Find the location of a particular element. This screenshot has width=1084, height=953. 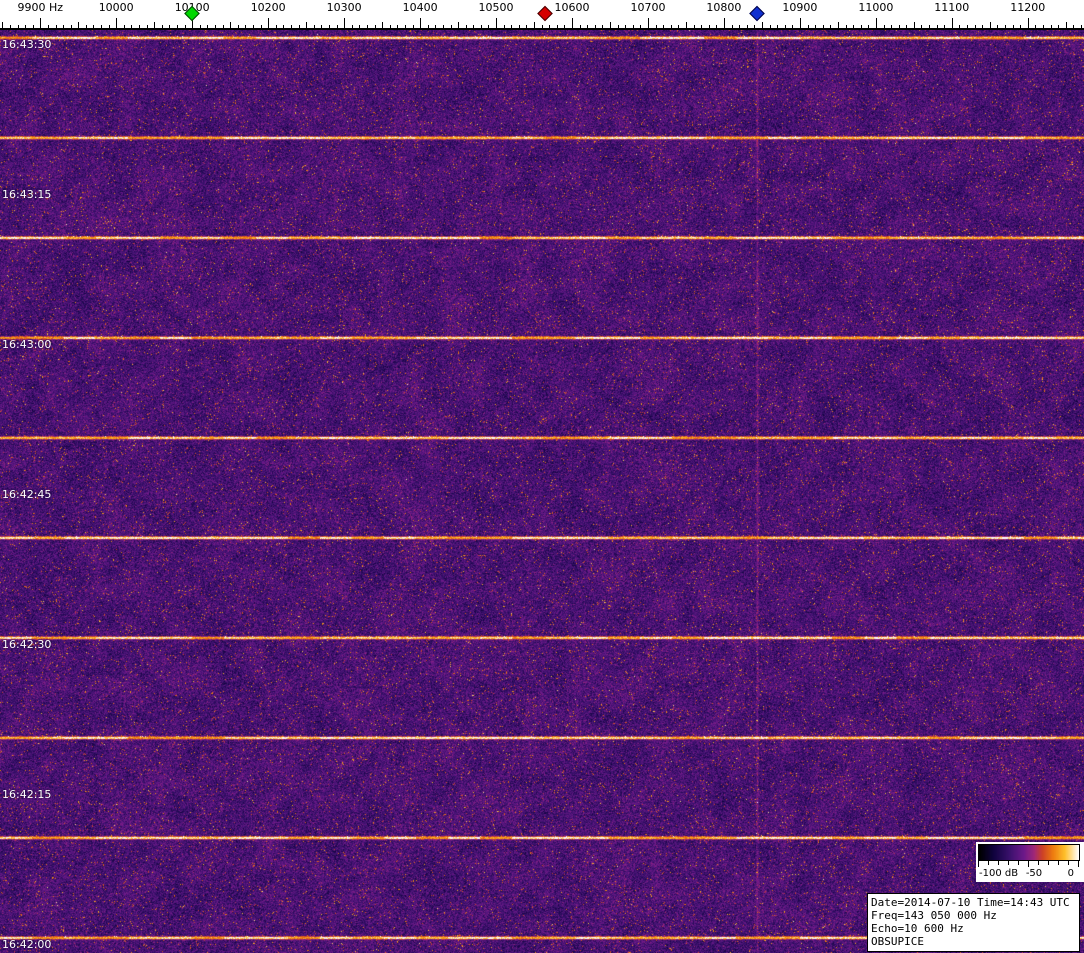

freq-tick-label: 10200 is located at coordinates (268, 7).